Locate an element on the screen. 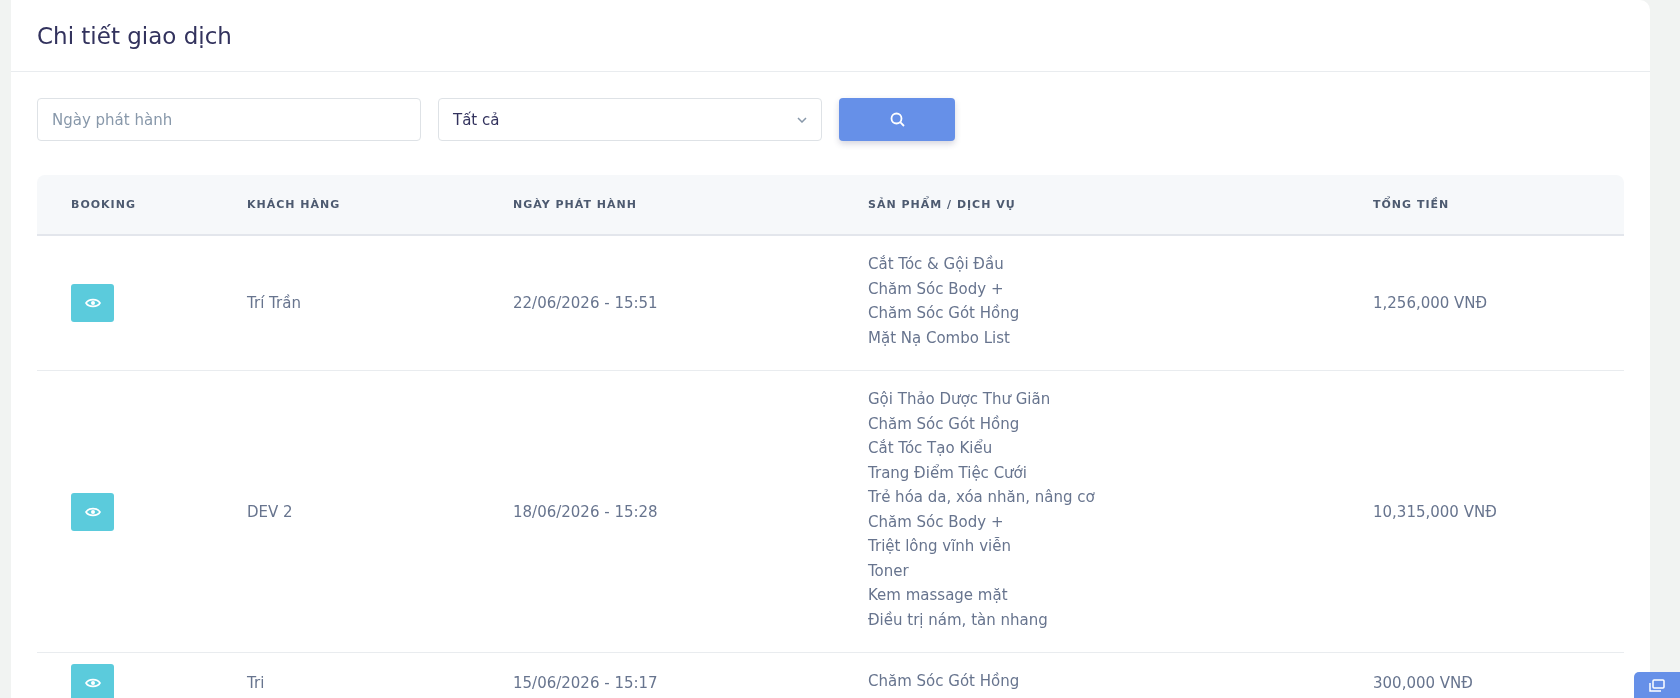 The width and height of the screenshot is (1680, 698). product-name: Cắt Tóc & Gội Đầu is located at coordinates (936, 264).